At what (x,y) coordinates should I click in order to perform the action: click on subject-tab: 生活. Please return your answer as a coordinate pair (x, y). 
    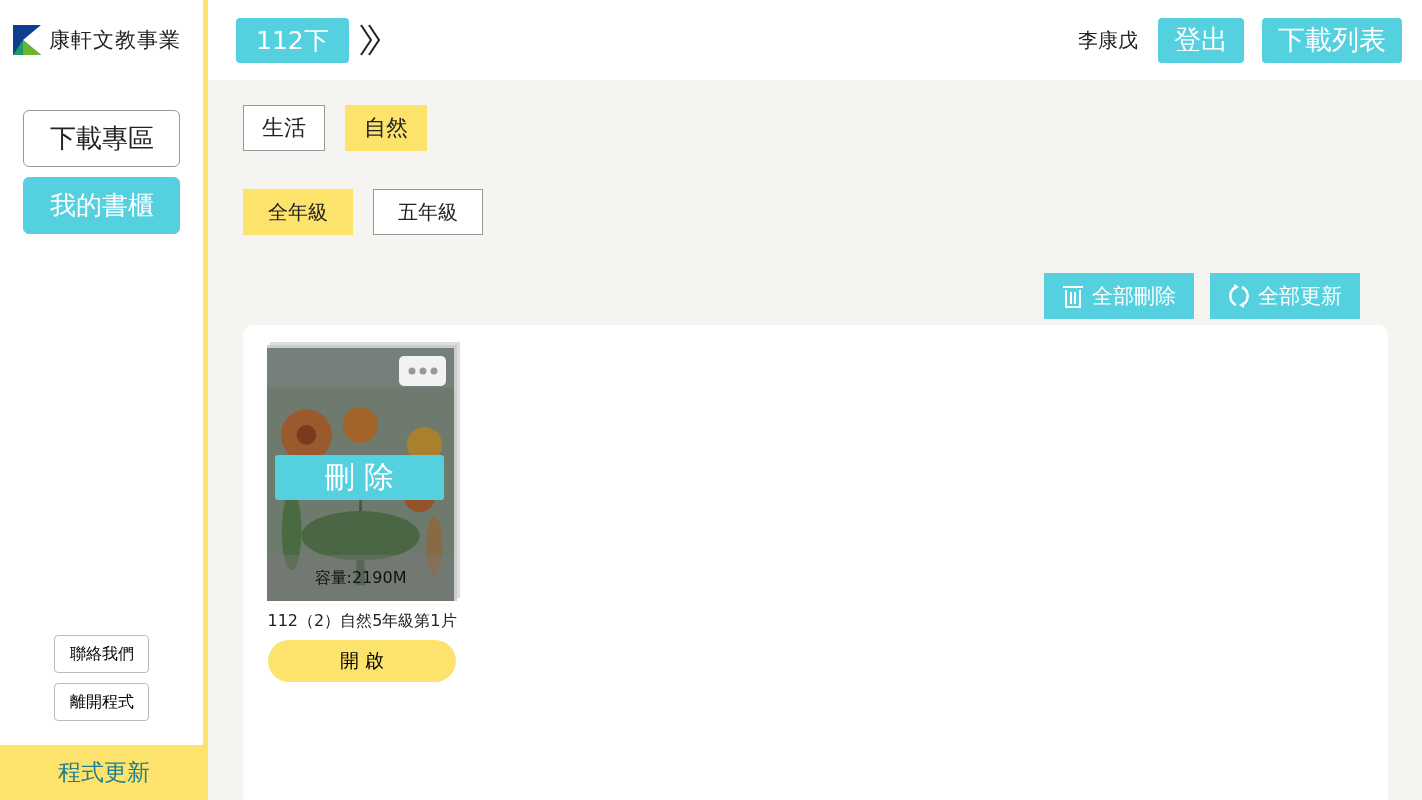
    Looking at the image, I should click on (284, 128).